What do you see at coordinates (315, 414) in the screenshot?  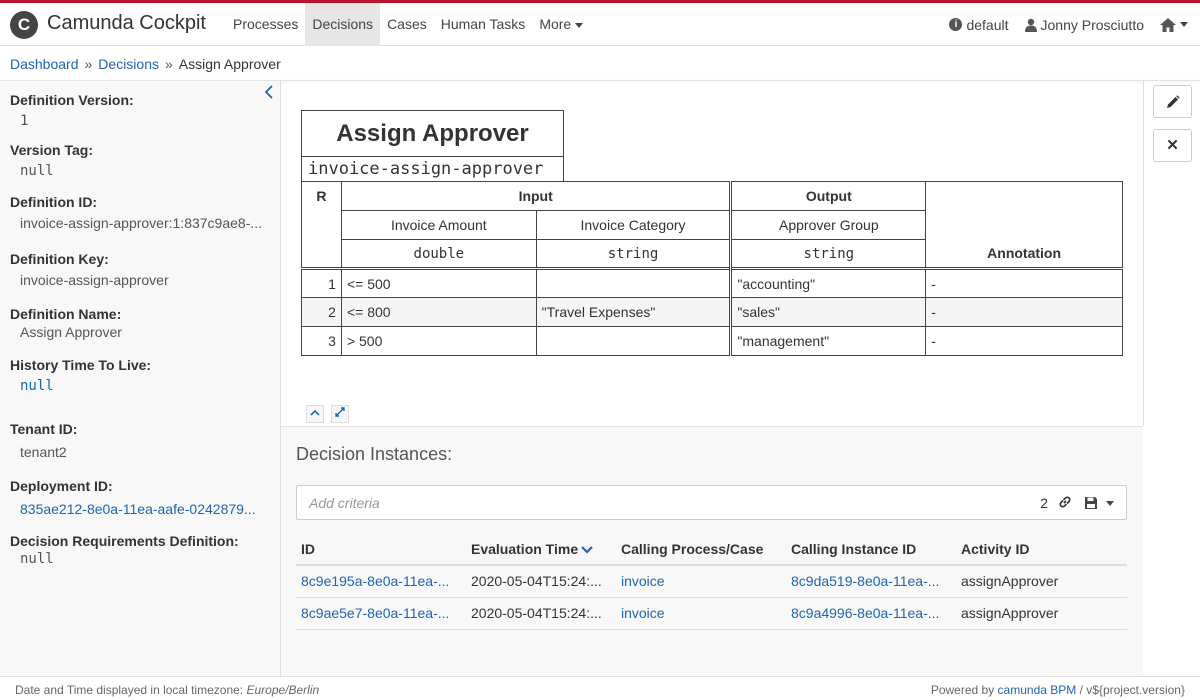 I see `collapse-up-icon` at bounding box center [315, 414].